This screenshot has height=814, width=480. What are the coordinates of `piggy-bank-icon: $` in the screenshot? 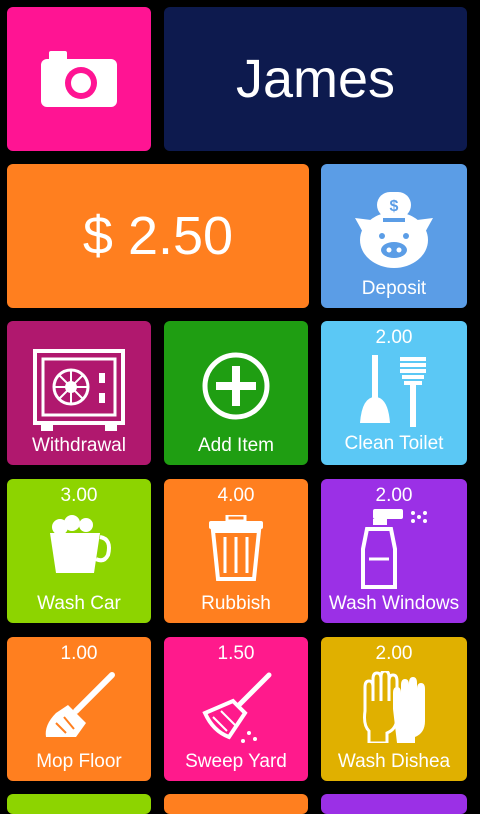 It's located at (394, 230).